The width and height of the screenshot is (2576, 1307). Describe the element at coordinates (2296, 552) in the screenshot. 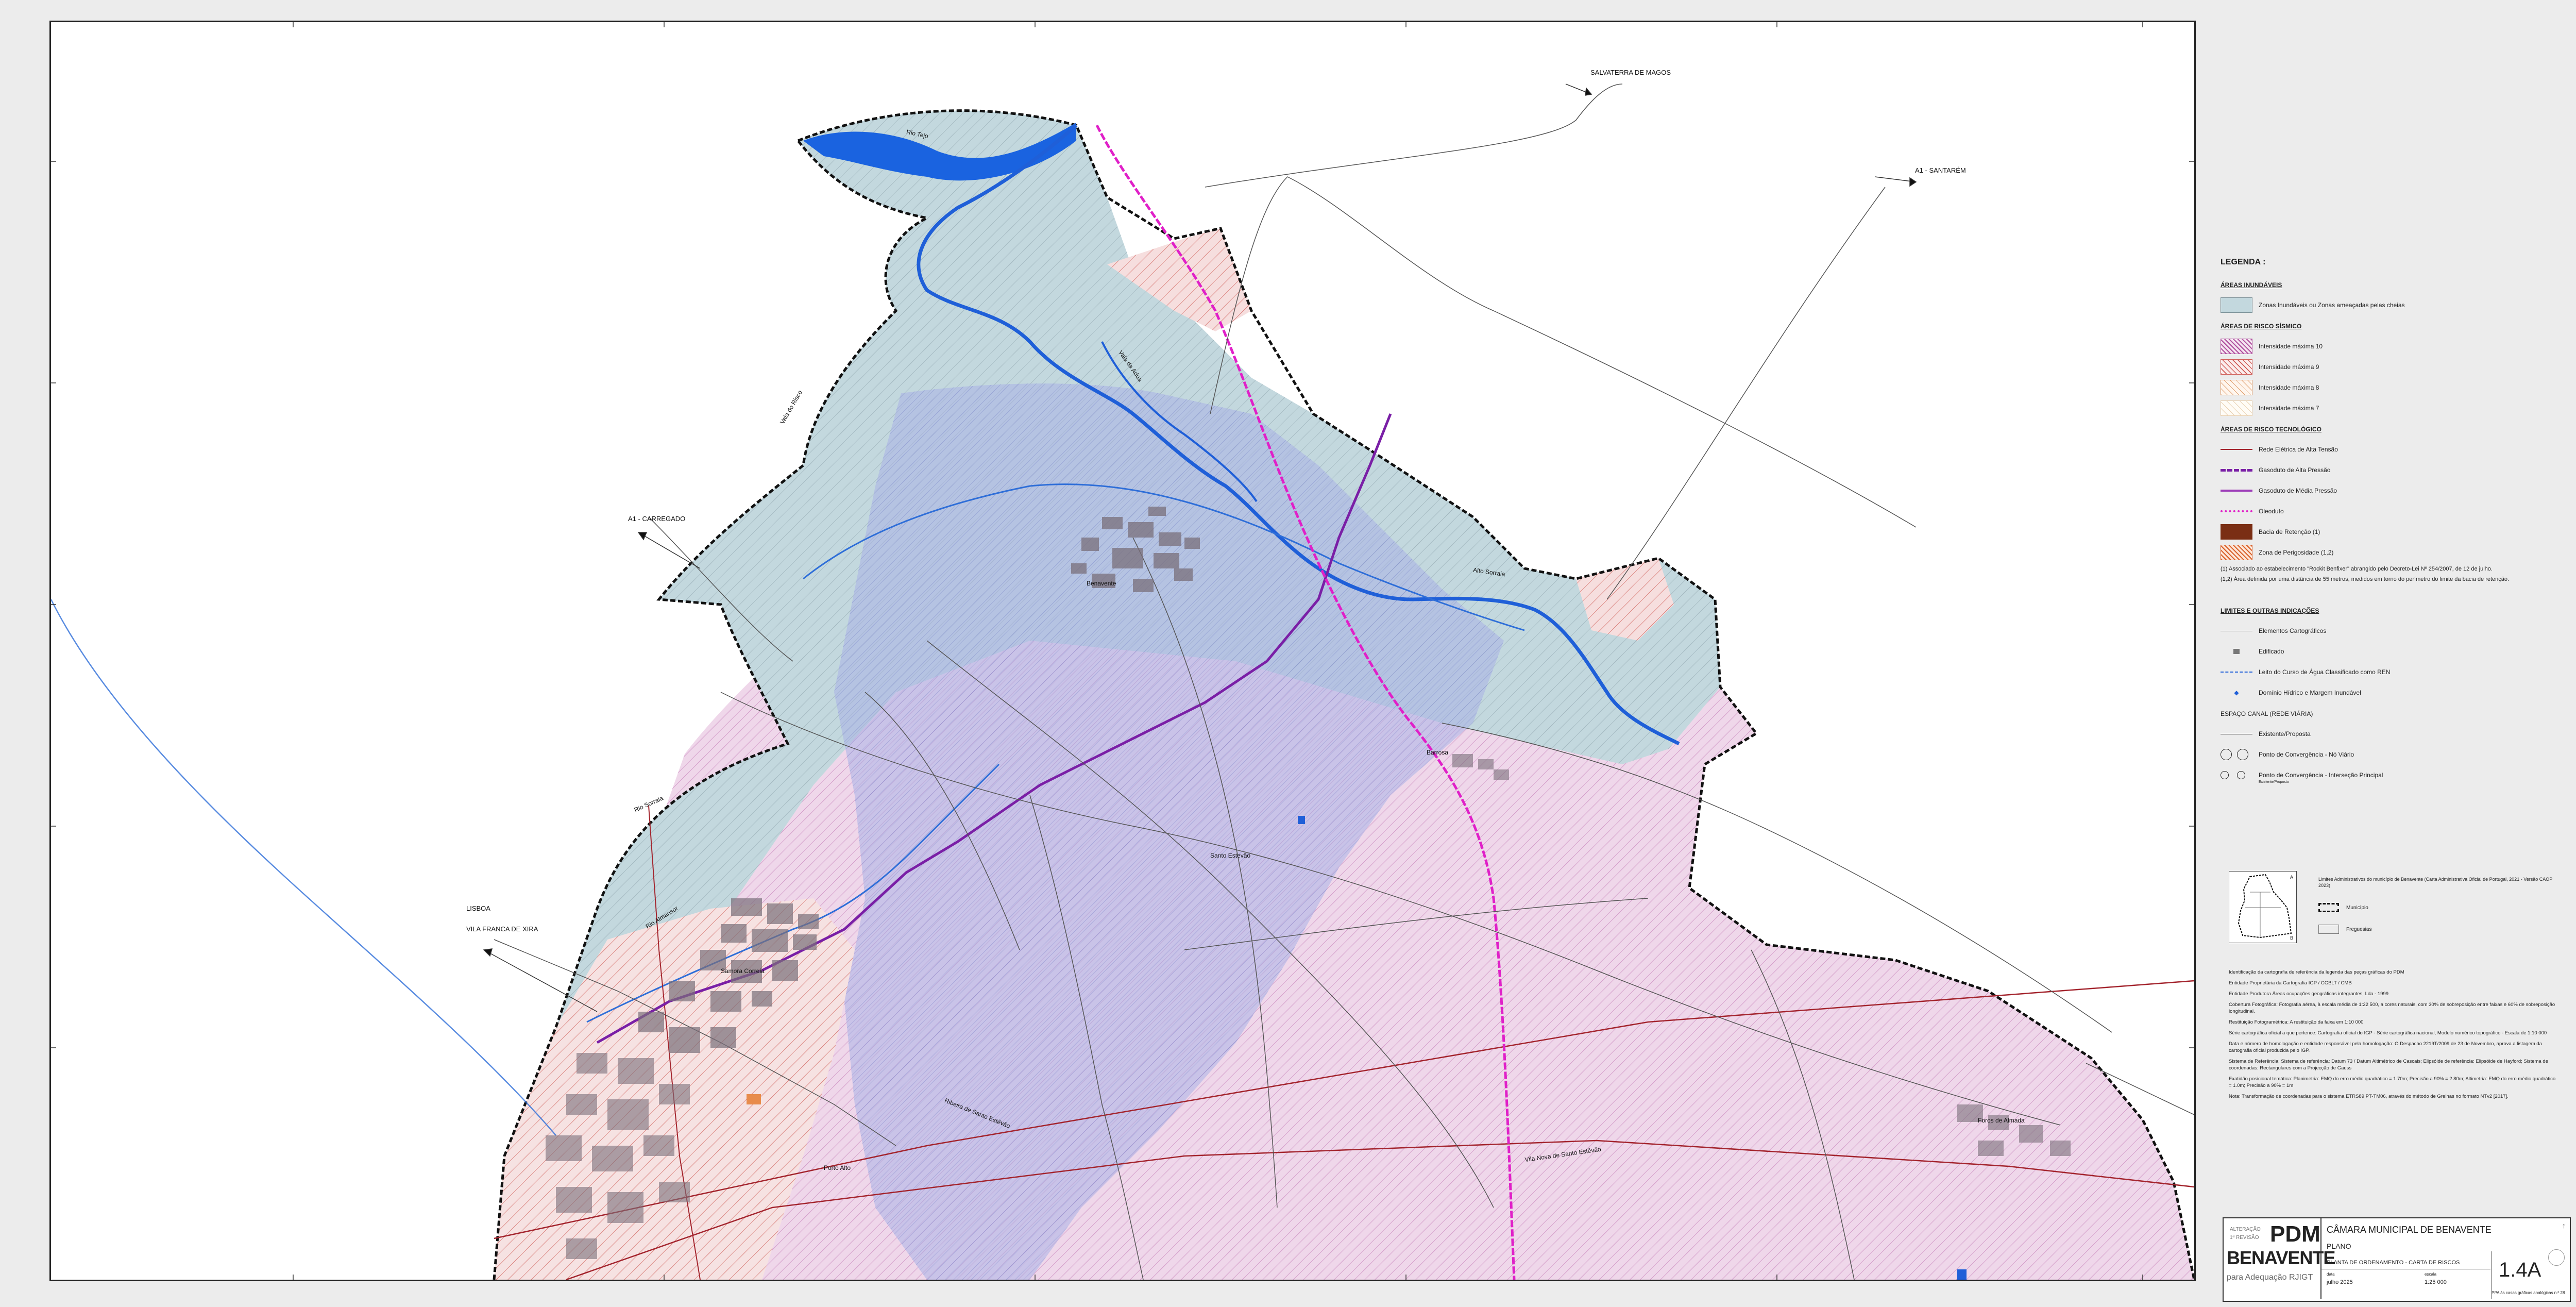

I see `legend-label-danger: Zona de Perigosidade (1,2)` at that location.